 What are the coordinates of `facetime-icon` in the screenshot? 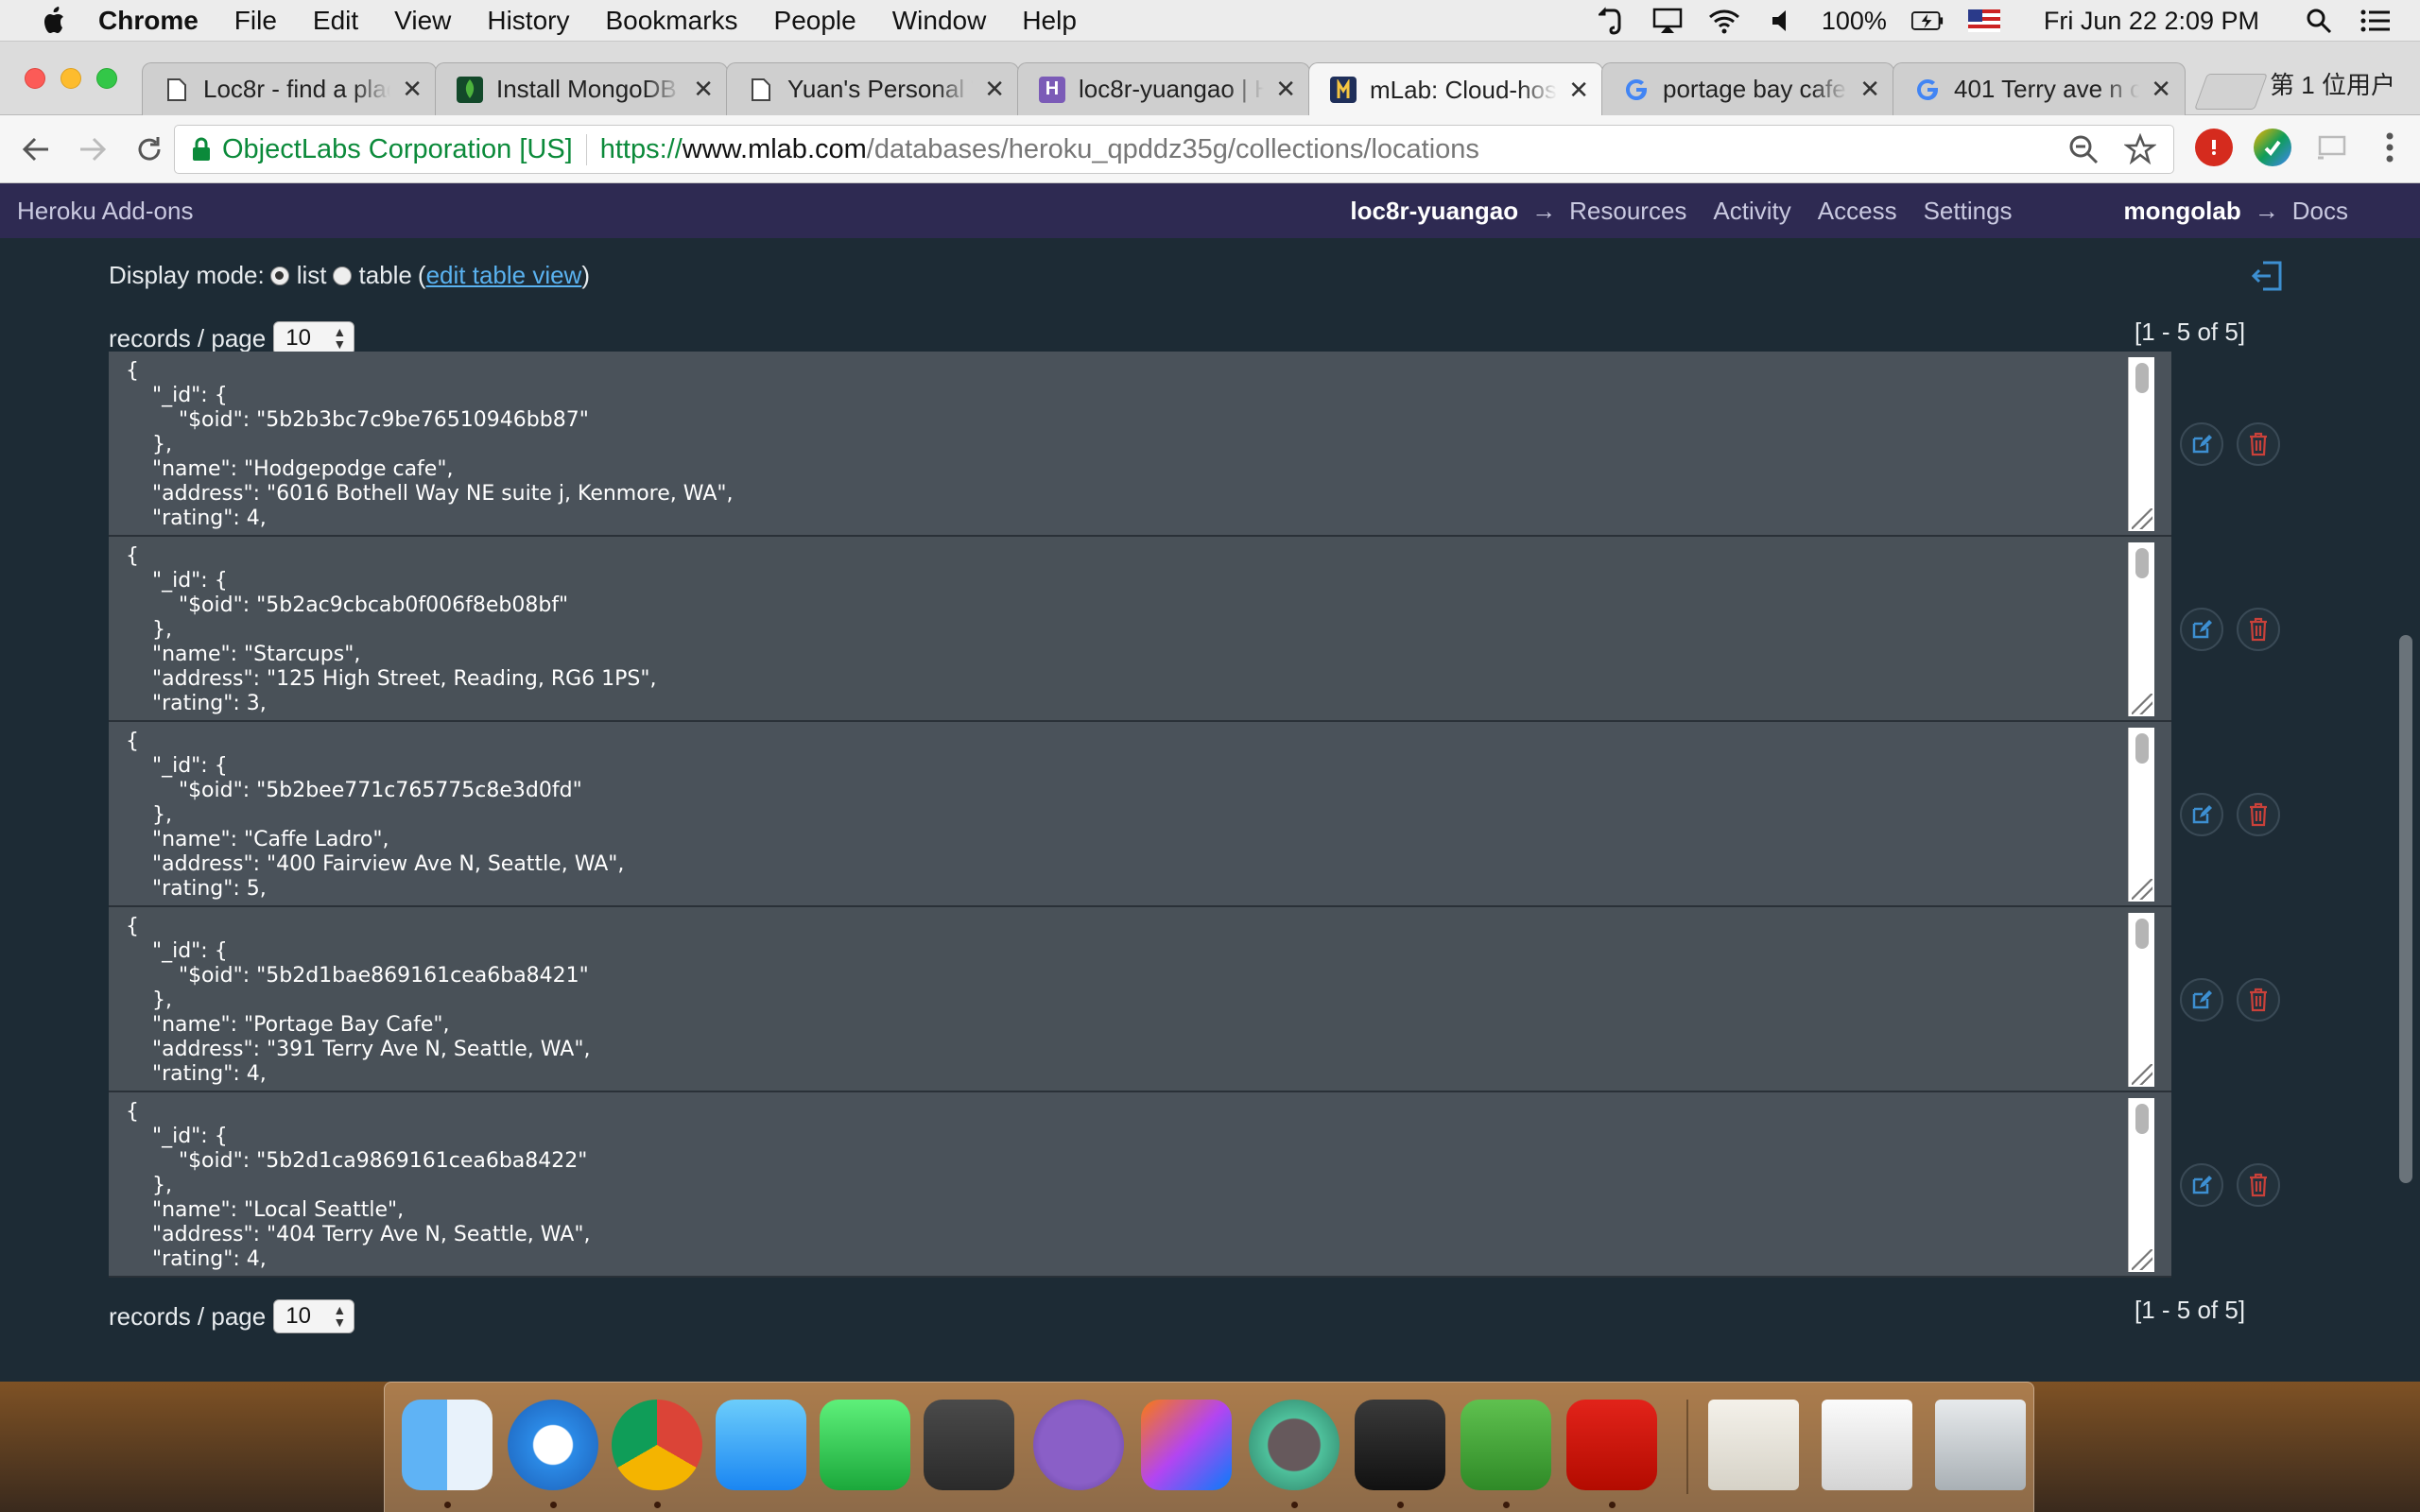 It's located at (865, 1445).